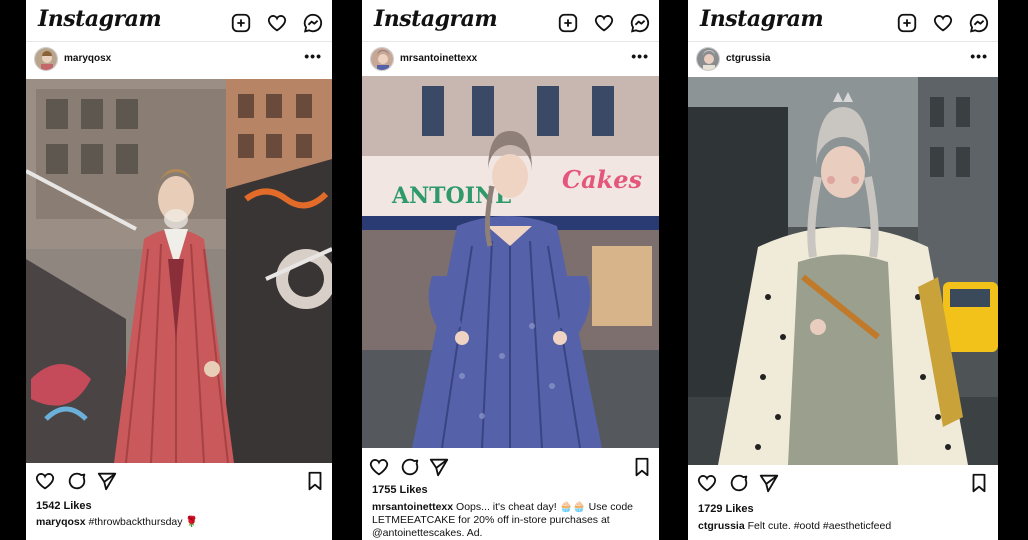 Image resolution: width=1028 pixels, height=540 pixels. What do you see at coordinates (510, 60) in the screenshot?
I see `post-header: mrsantoinettexx •••` at bounding box center [510, 60].